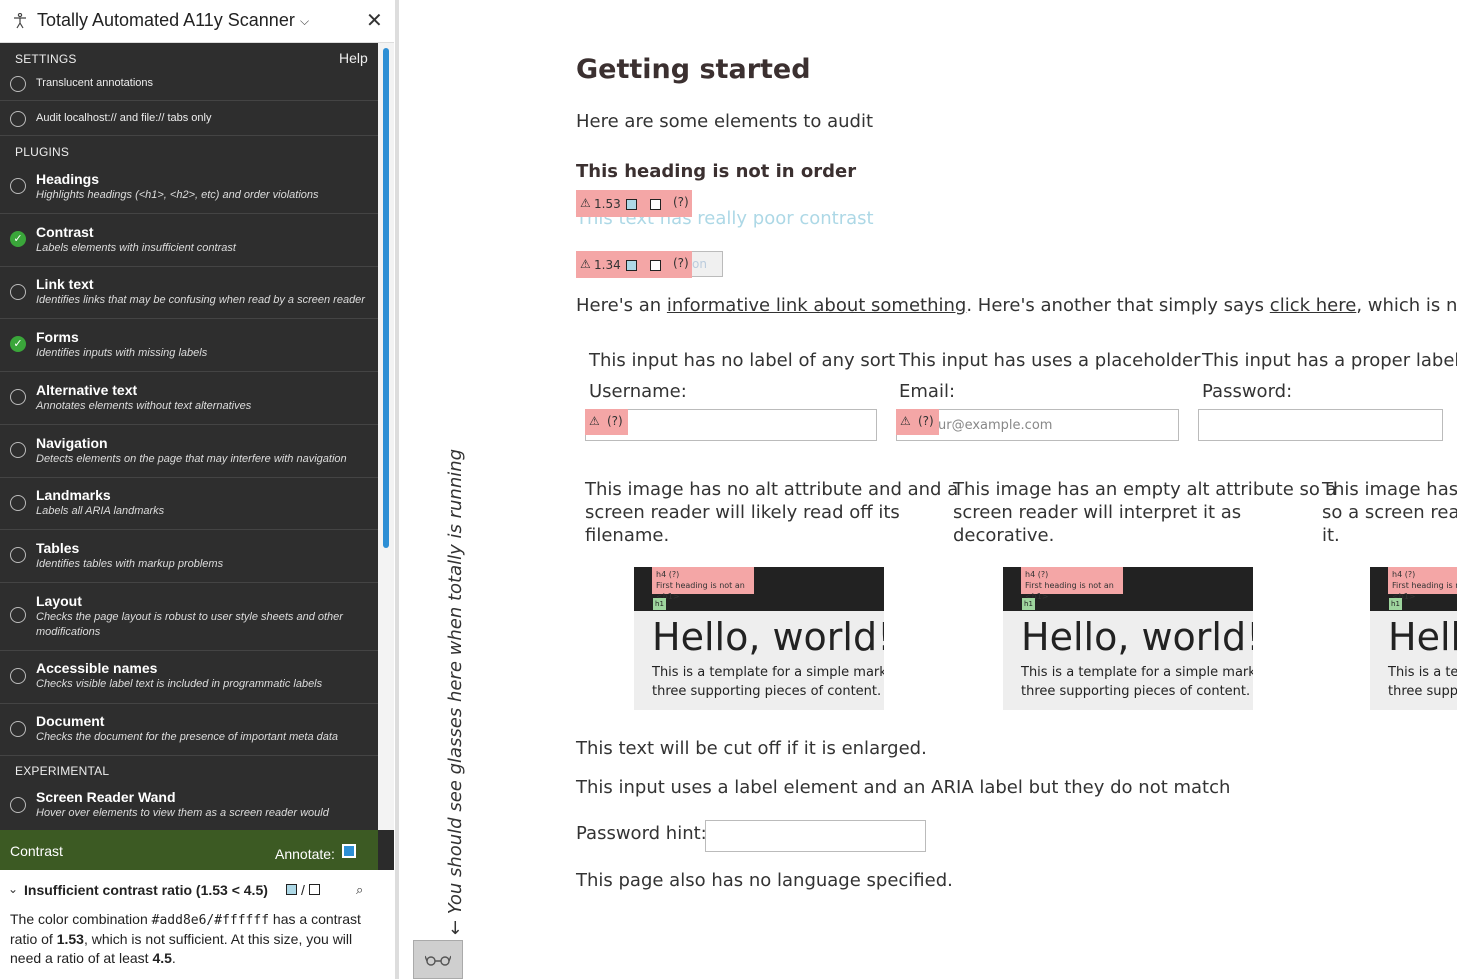 The height and width of the screenshot is (979, 1457). Describe the element at coordinates (634, 264) in the screenshot. I see `contrast-badge: ⚠ 1.34 (?)` at that location.